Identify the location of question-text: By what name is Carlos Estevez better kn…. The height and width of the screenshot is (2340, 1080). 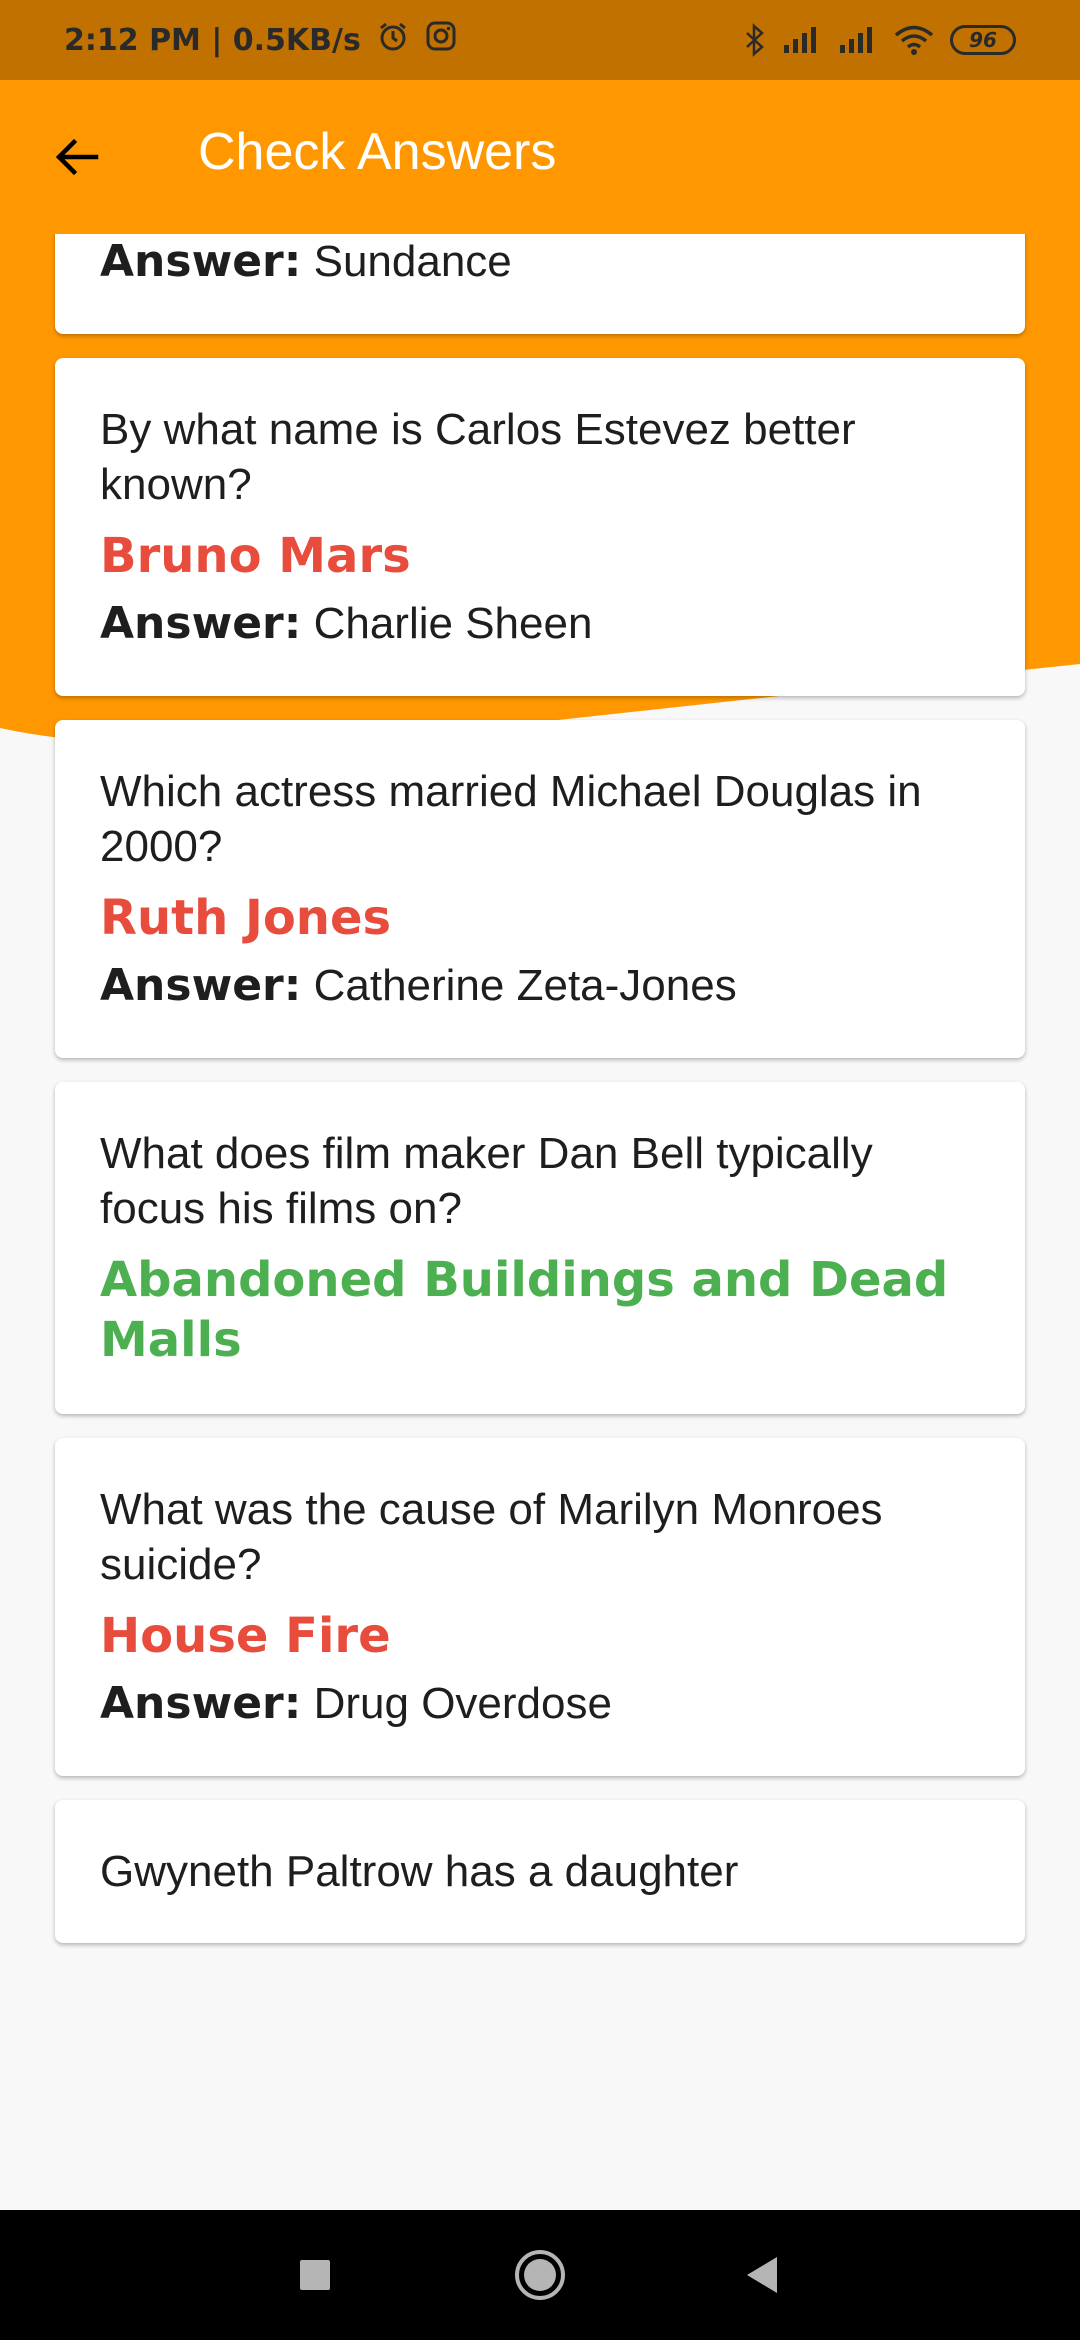
(478, 457).